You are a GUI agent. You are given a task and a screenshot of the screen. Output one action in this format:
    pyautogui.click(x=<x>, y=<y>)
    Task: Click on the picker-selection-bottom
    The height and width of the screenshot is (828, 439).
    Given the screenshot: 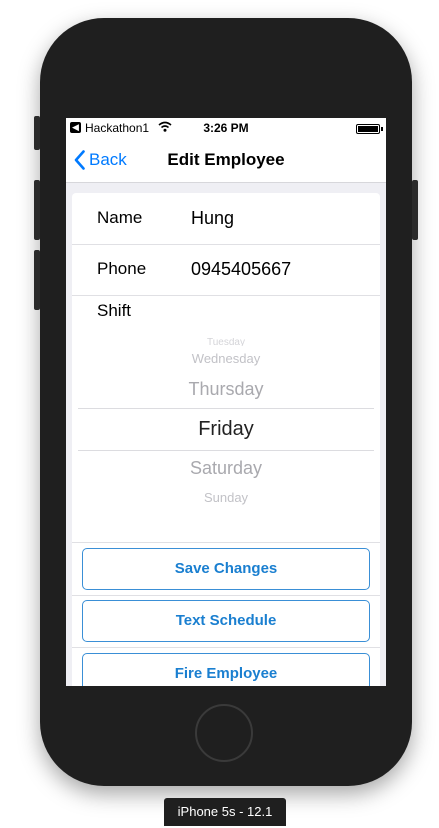 What is the action you would take?
    pyautogui.click(x=226, y=450)
    